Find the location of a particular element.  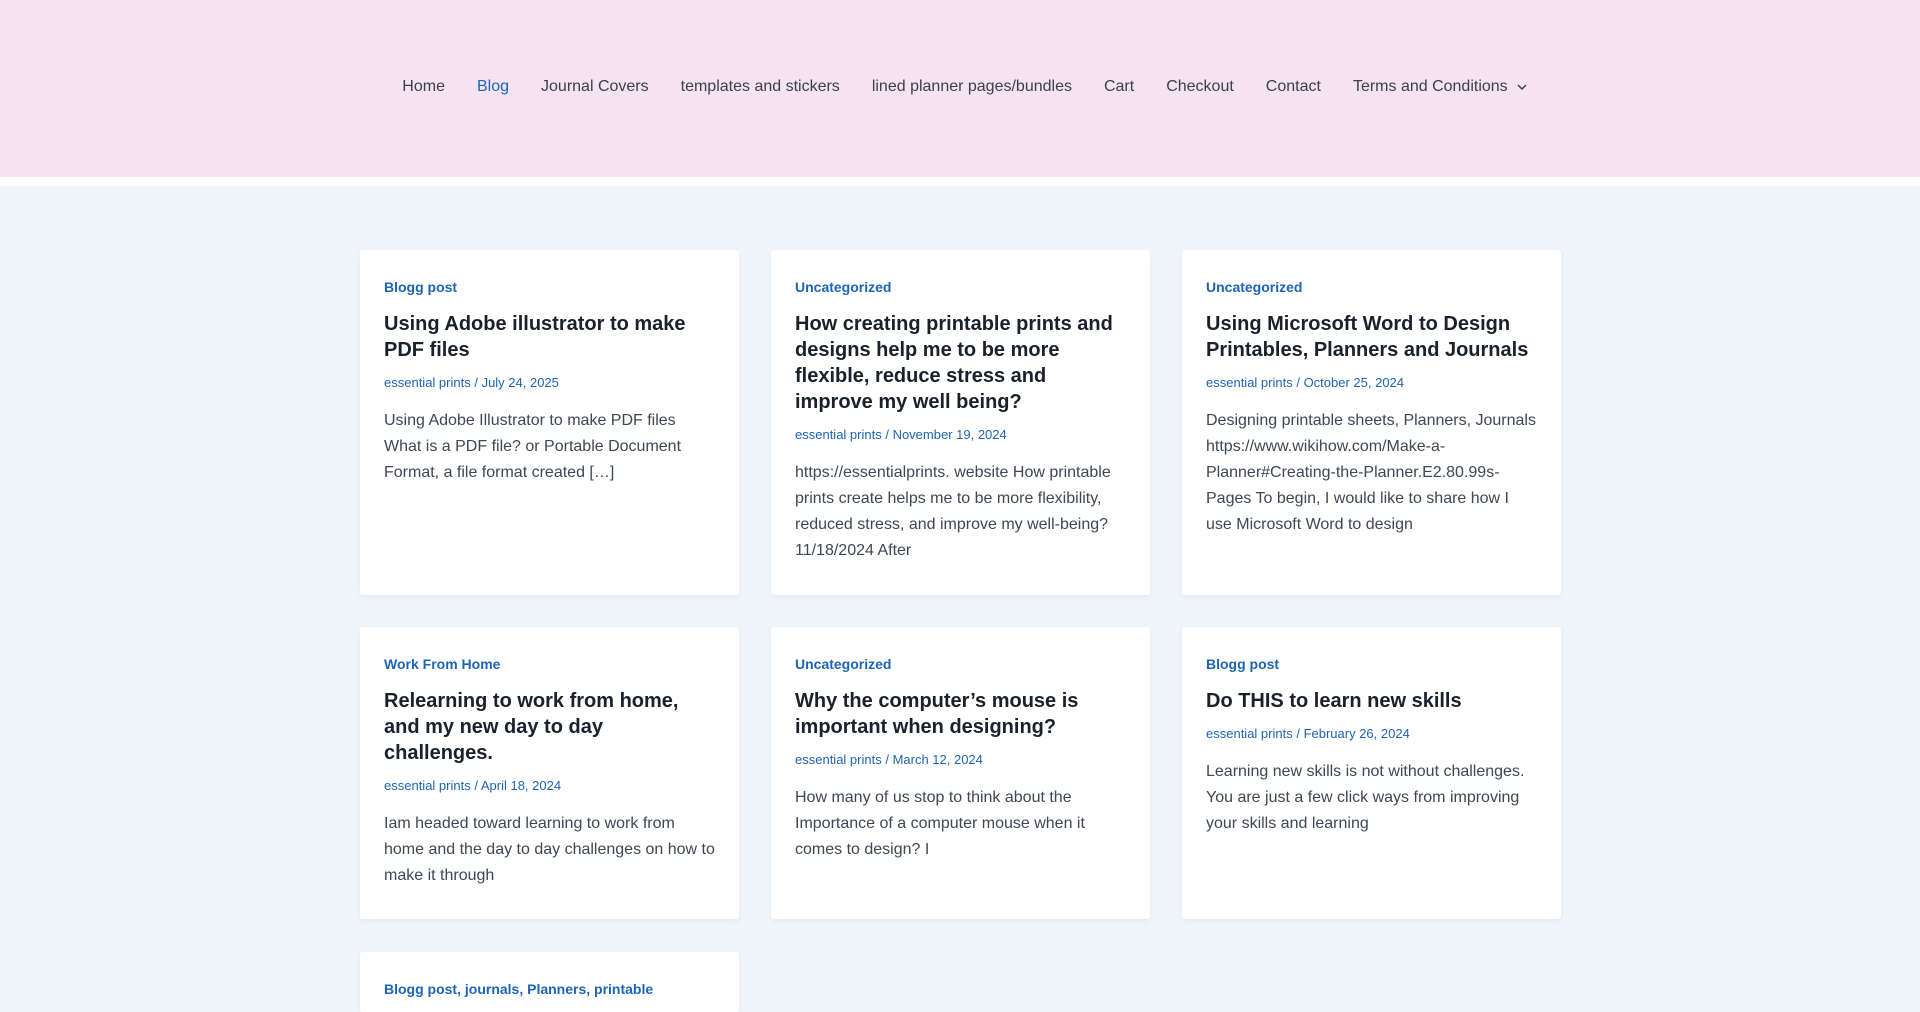

post-date-link: July 24, 2025 is located at coordinates (520, 382).